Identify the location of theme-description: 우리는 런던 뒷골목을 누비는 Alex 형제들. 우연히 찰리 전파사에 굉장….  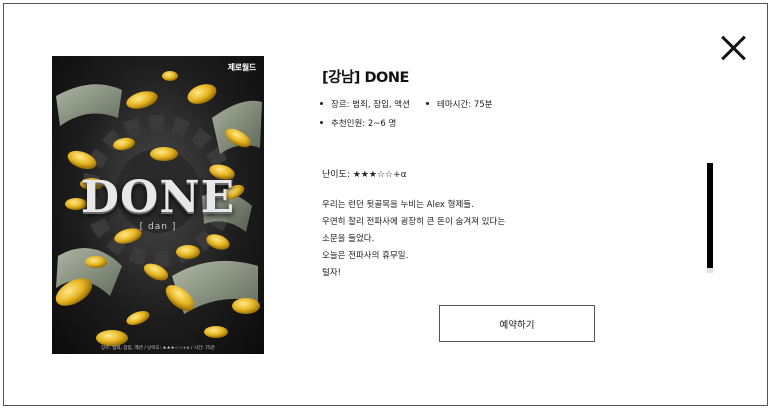
(414, 239).